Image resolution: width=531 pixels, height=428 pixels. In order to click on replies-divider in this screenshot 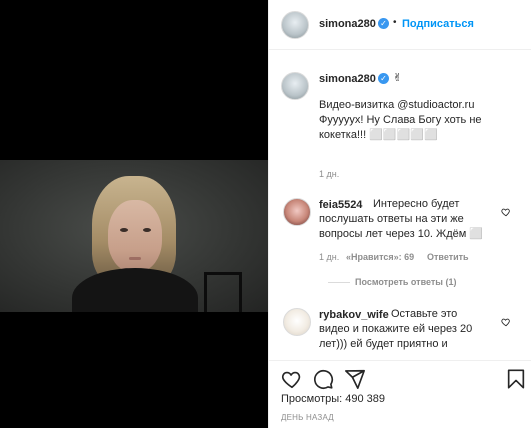, I will do `click(339, 282)`.